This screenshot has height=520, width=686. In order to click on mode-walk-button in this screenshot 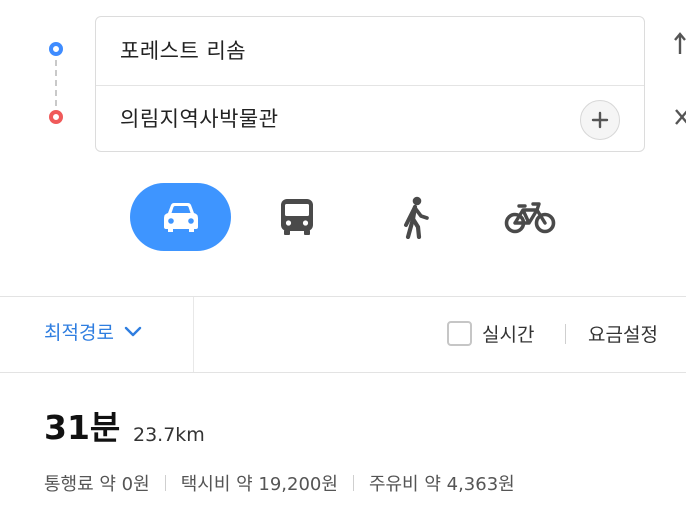, I will do `click(415, 217)`.